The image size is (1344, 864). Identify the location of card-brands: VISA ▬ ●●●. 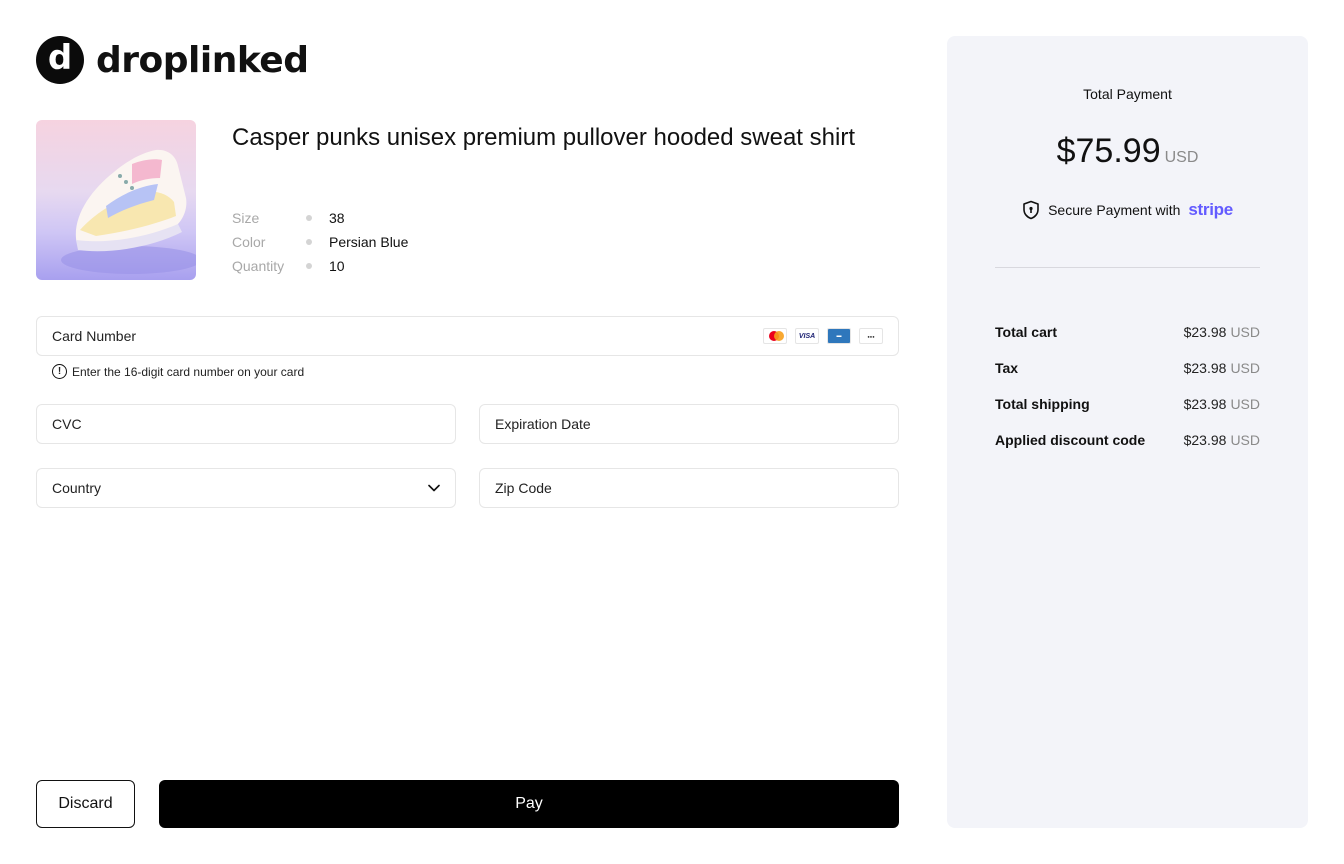
(823, 336).